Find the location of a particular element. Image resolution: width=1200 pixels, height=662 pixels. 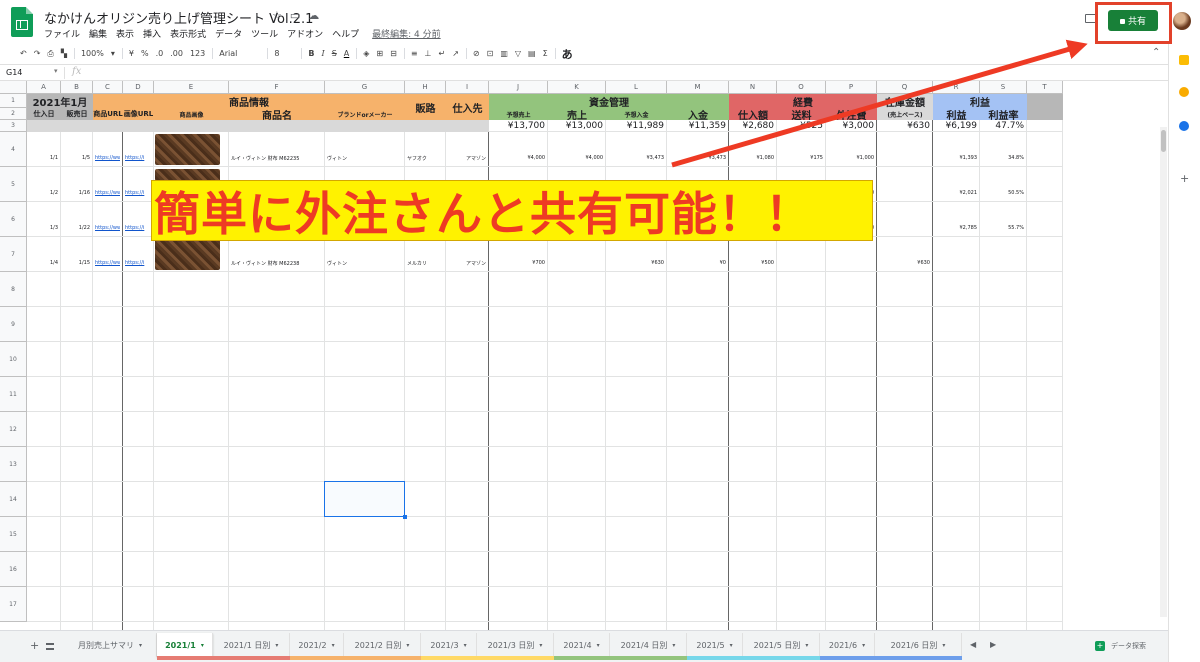

annotation-arrow is located at coordinates (879, 103).